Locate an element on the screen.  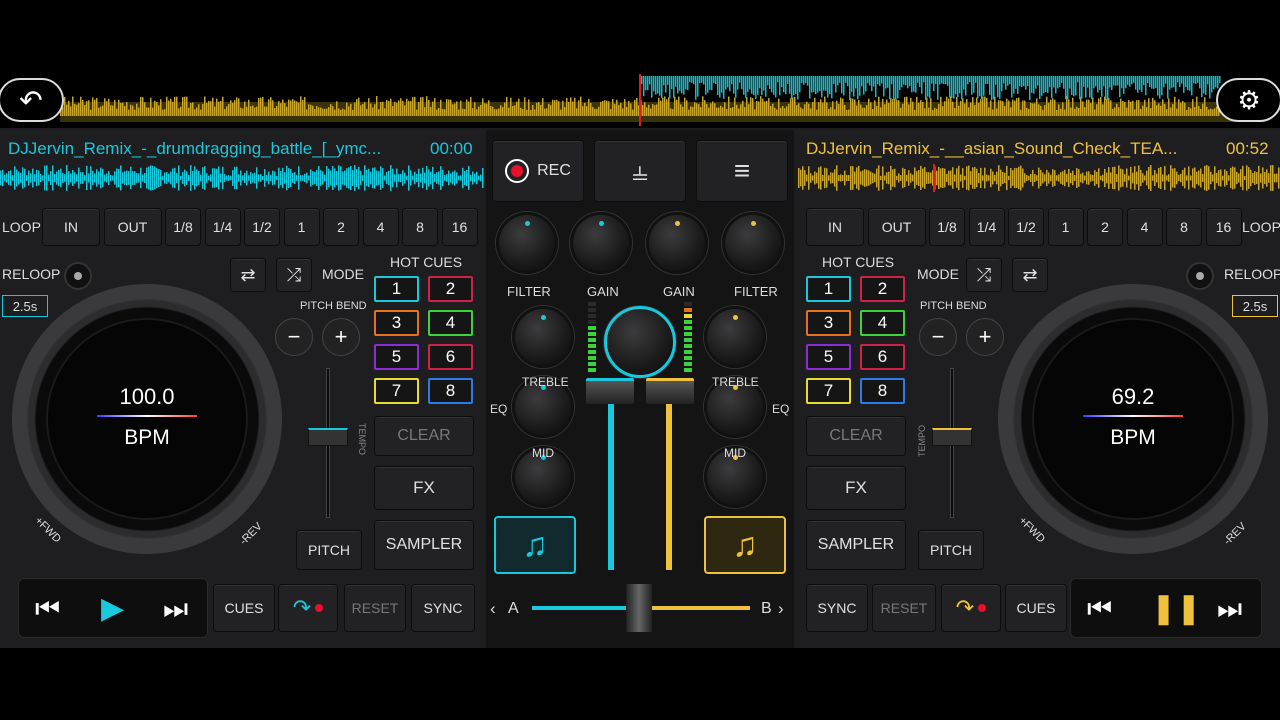
crossfader-fill-b is located at coordinates (701, 608).